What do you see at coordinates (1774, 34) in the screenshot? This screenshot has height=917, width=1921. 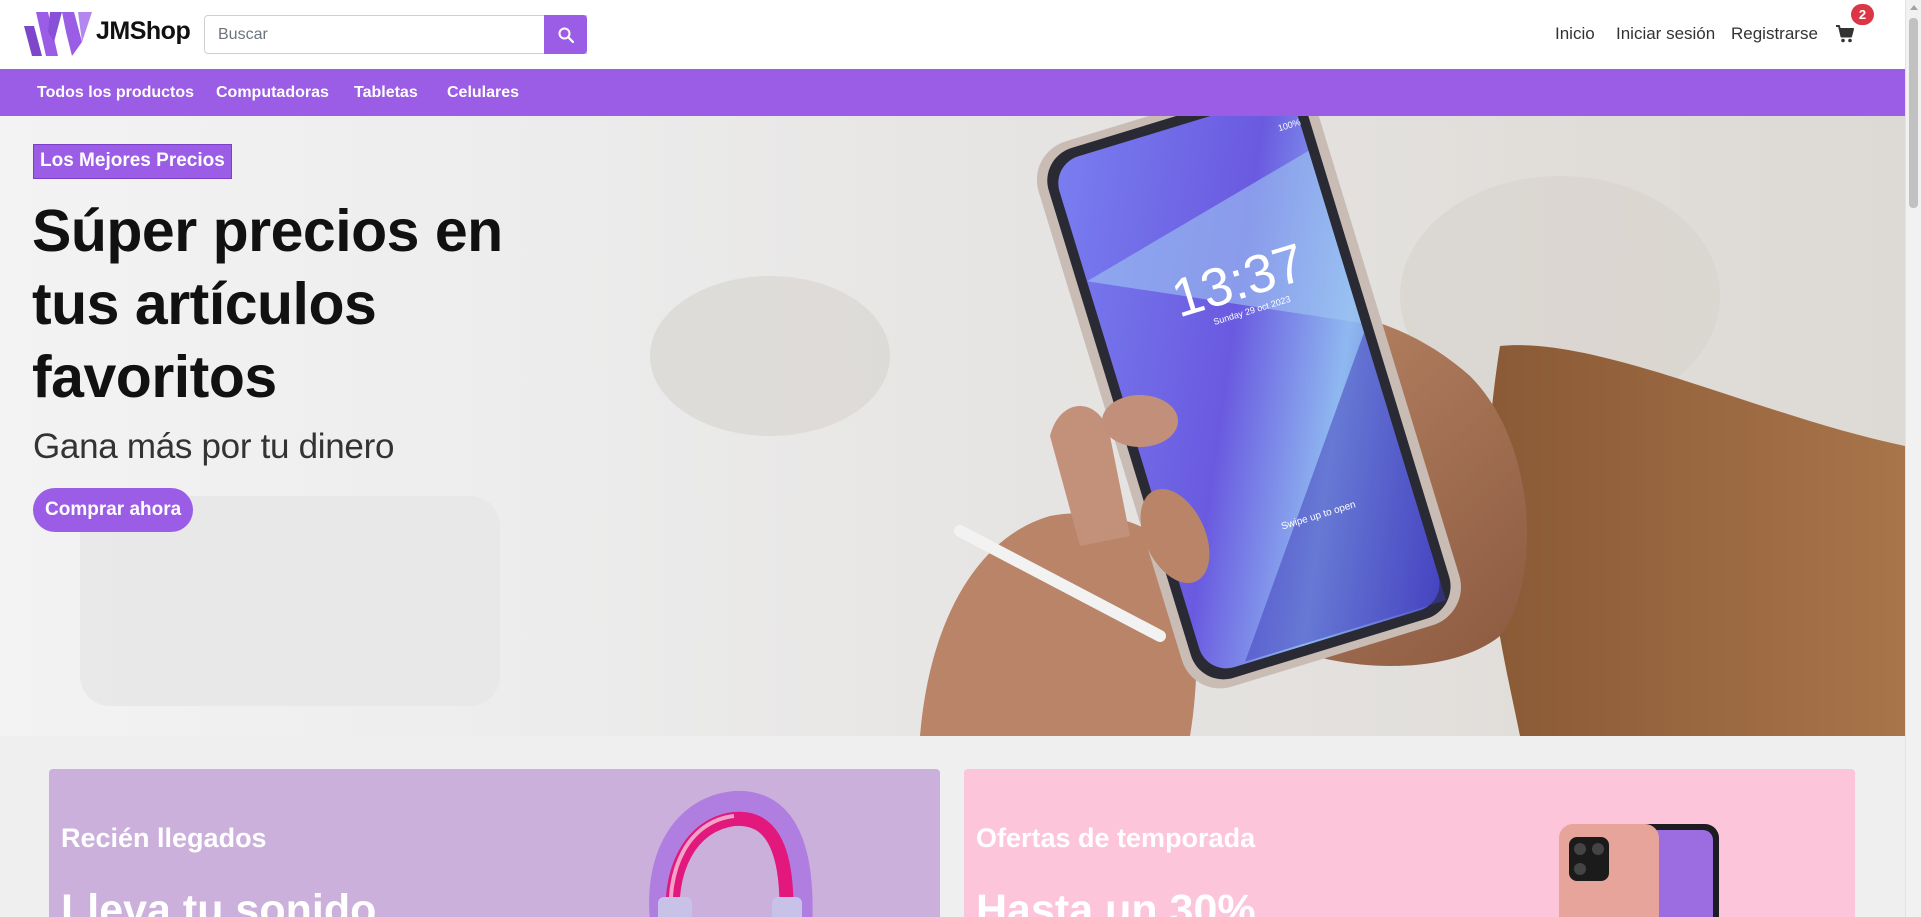 I see `nav-link-register: Registrarse` at bounding box center [1774, 34].